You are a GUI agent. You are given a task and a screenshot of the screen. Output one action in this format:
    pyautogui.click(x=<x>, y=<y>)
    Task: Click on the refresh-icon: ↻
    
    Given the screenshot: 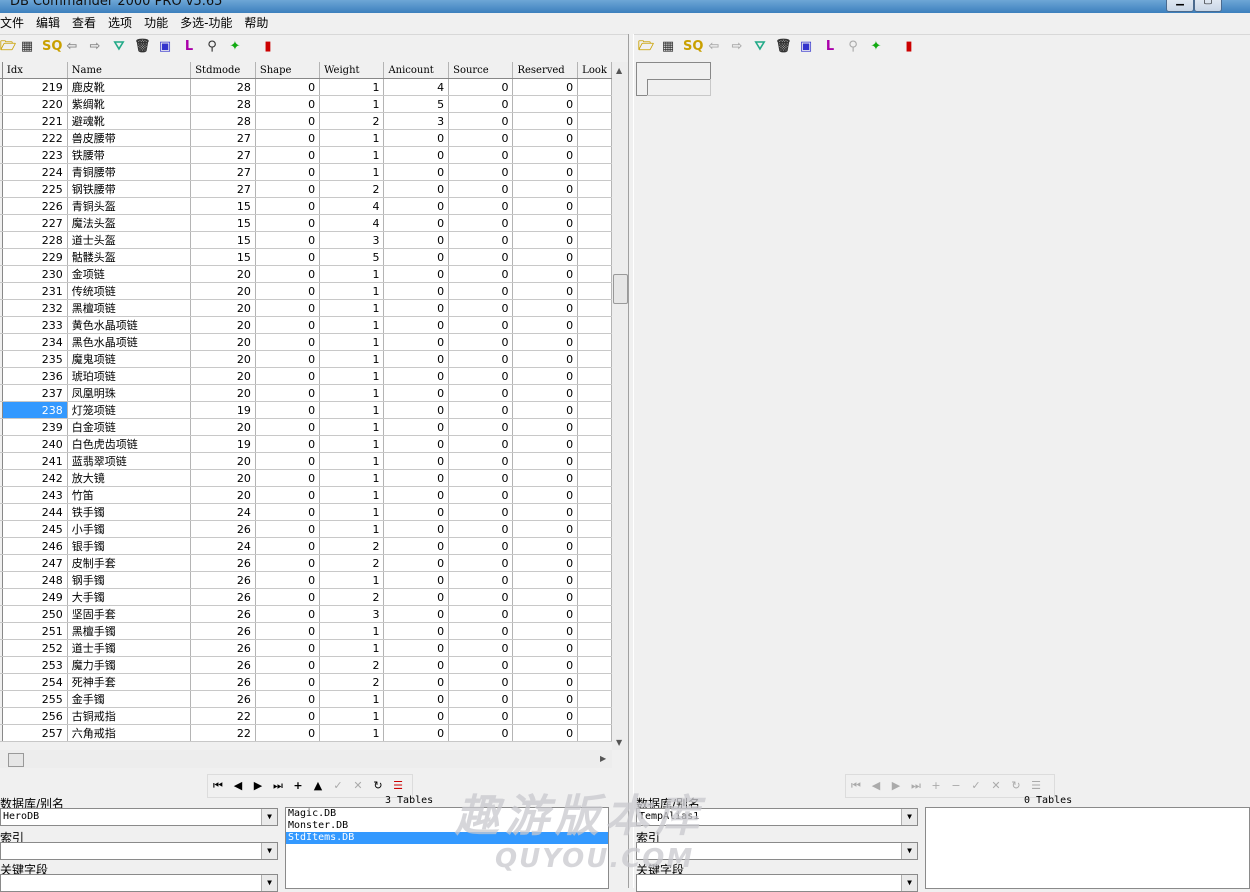 What is the action you would take?
    pyautogui.click(x=1016, y=786)
    